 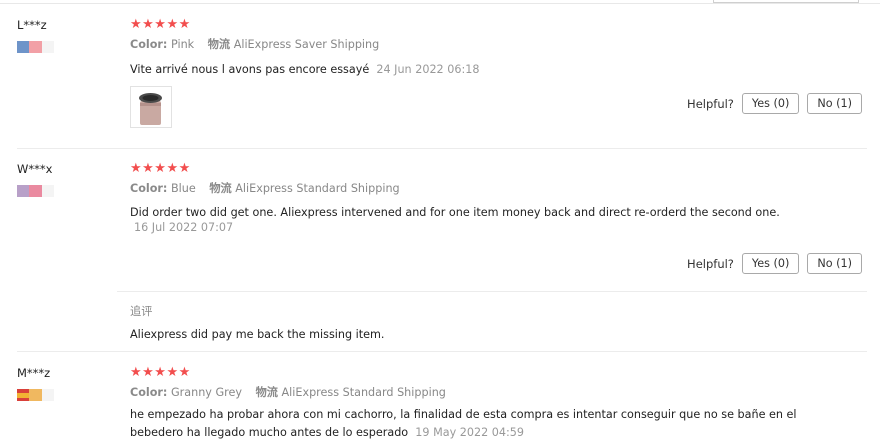 What do you see at coordinates (786, 1) in the screenshot?
I see `top-control-edge` at bounding box center [786, 1].